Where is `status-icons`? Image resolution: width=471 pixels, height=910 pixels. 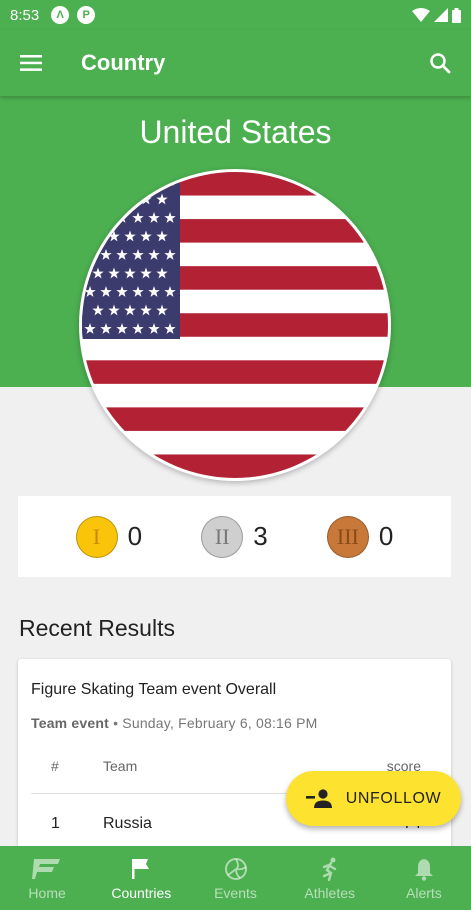
status-icons is located at coordinates (436, 15).